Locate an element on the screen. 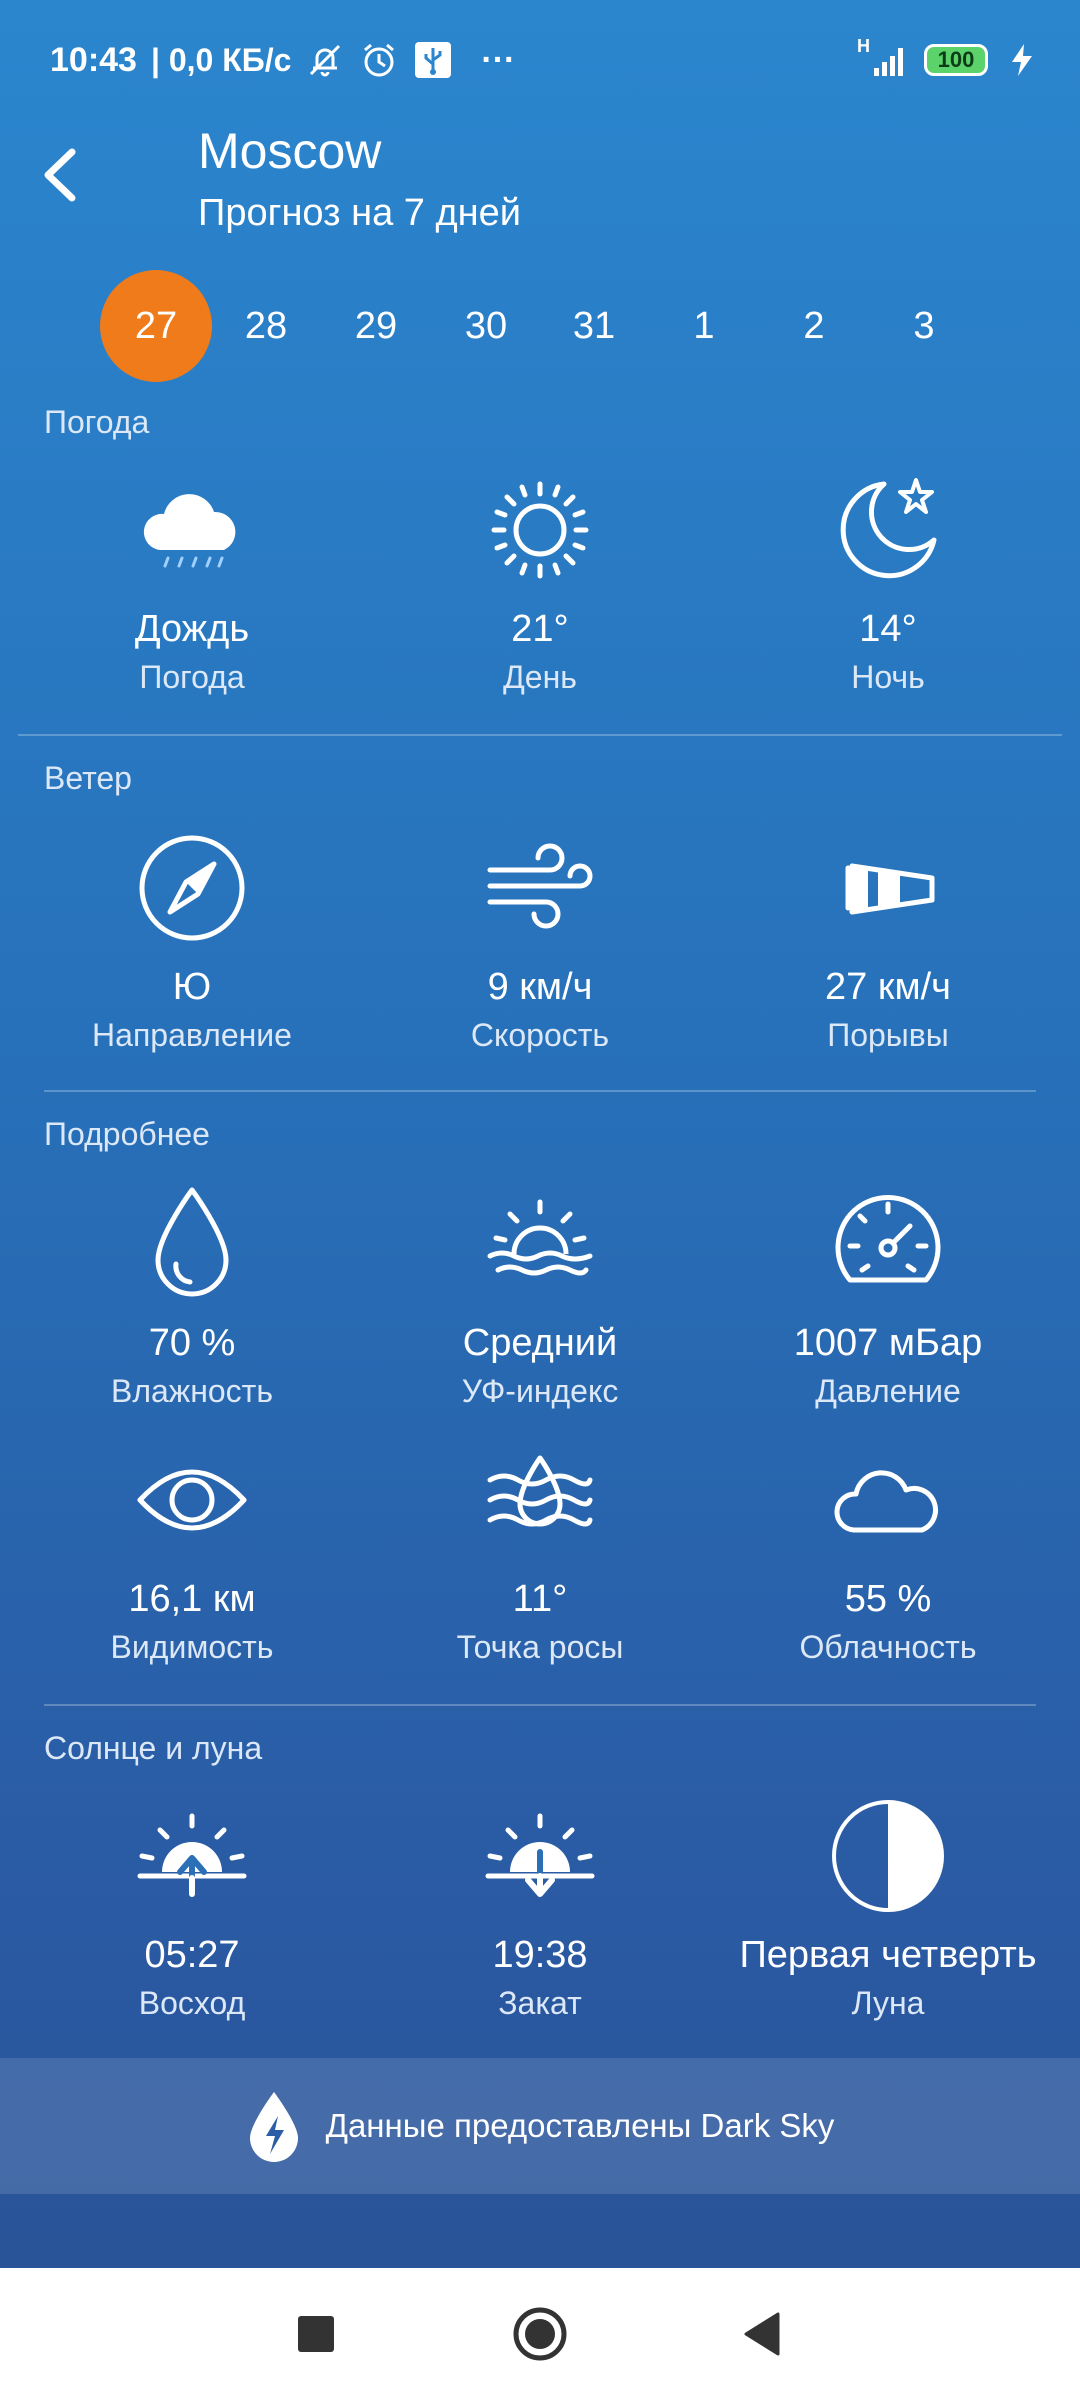  sunrise-label: Восход is located at coordinates (192, 2003).